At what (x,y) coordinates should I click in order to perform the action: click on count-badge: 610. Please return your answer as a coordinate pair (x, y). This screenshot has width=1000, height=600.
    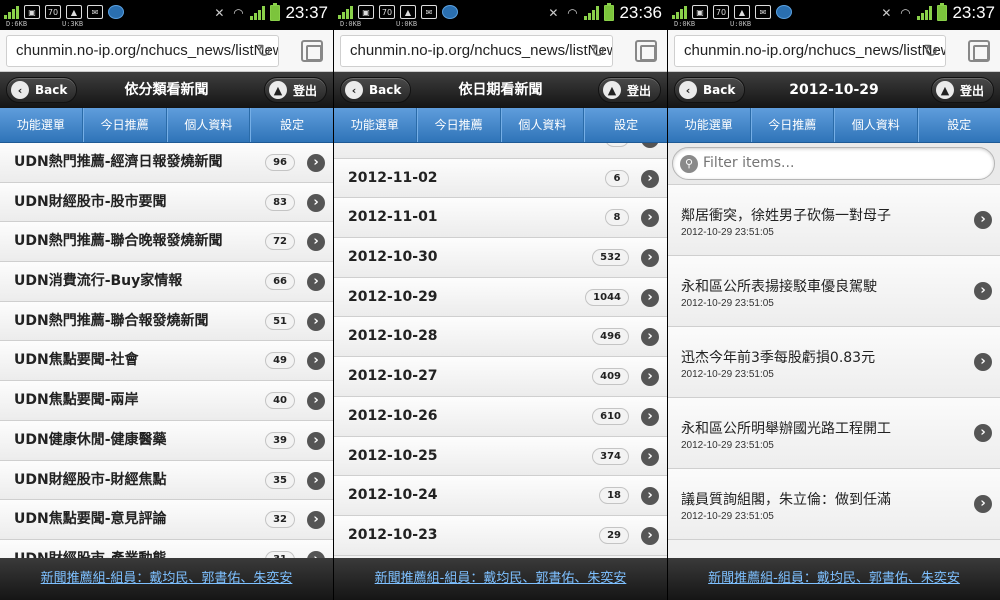
    Looking at the image, I should click on (610, 416).